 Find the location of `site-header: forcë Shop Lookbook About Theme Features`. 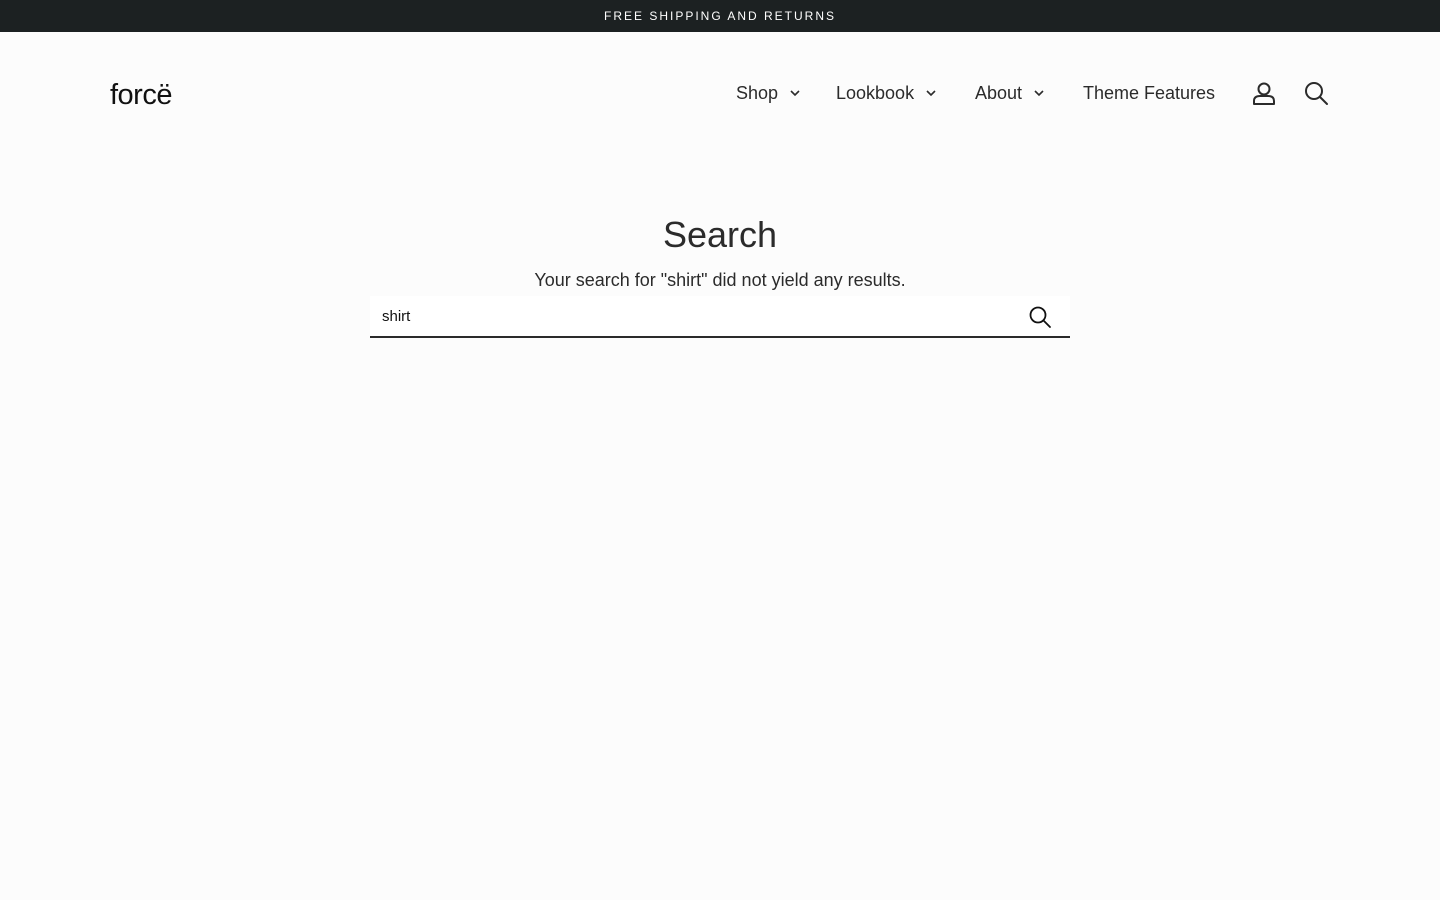

site-header: forcë Shop Lookbook About Theme Features is located at coordinates (720, 94).